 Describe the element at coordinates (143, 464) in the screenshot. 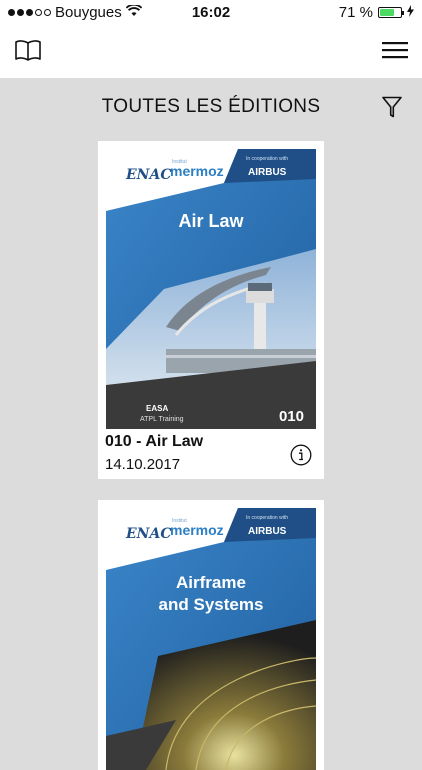

I see `edition-date: 14.10.2017` at that location.